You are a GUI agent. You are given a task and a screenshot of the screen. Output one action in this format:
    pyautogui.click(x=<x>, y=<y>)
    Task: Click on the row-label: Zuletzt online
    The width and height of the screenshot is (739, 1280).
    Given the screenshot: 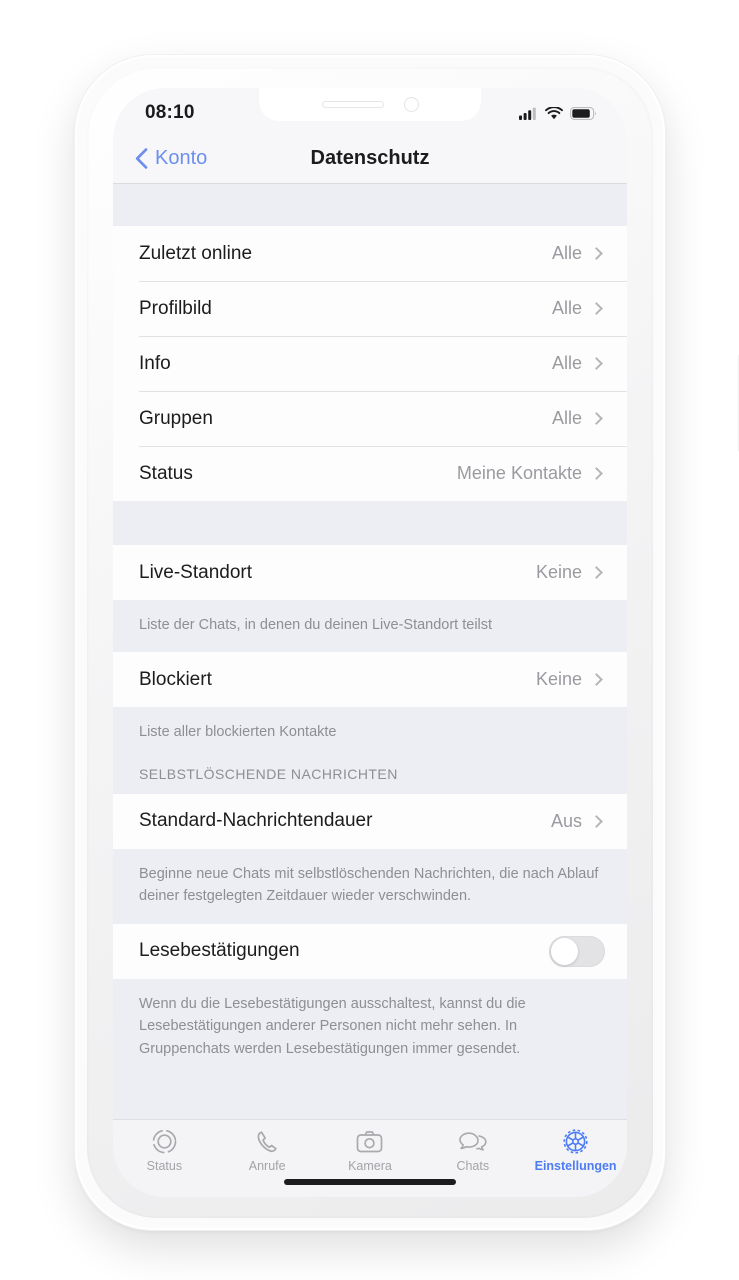 What is the action you would take?
    pyautogui.click(x=196, y=253)
    